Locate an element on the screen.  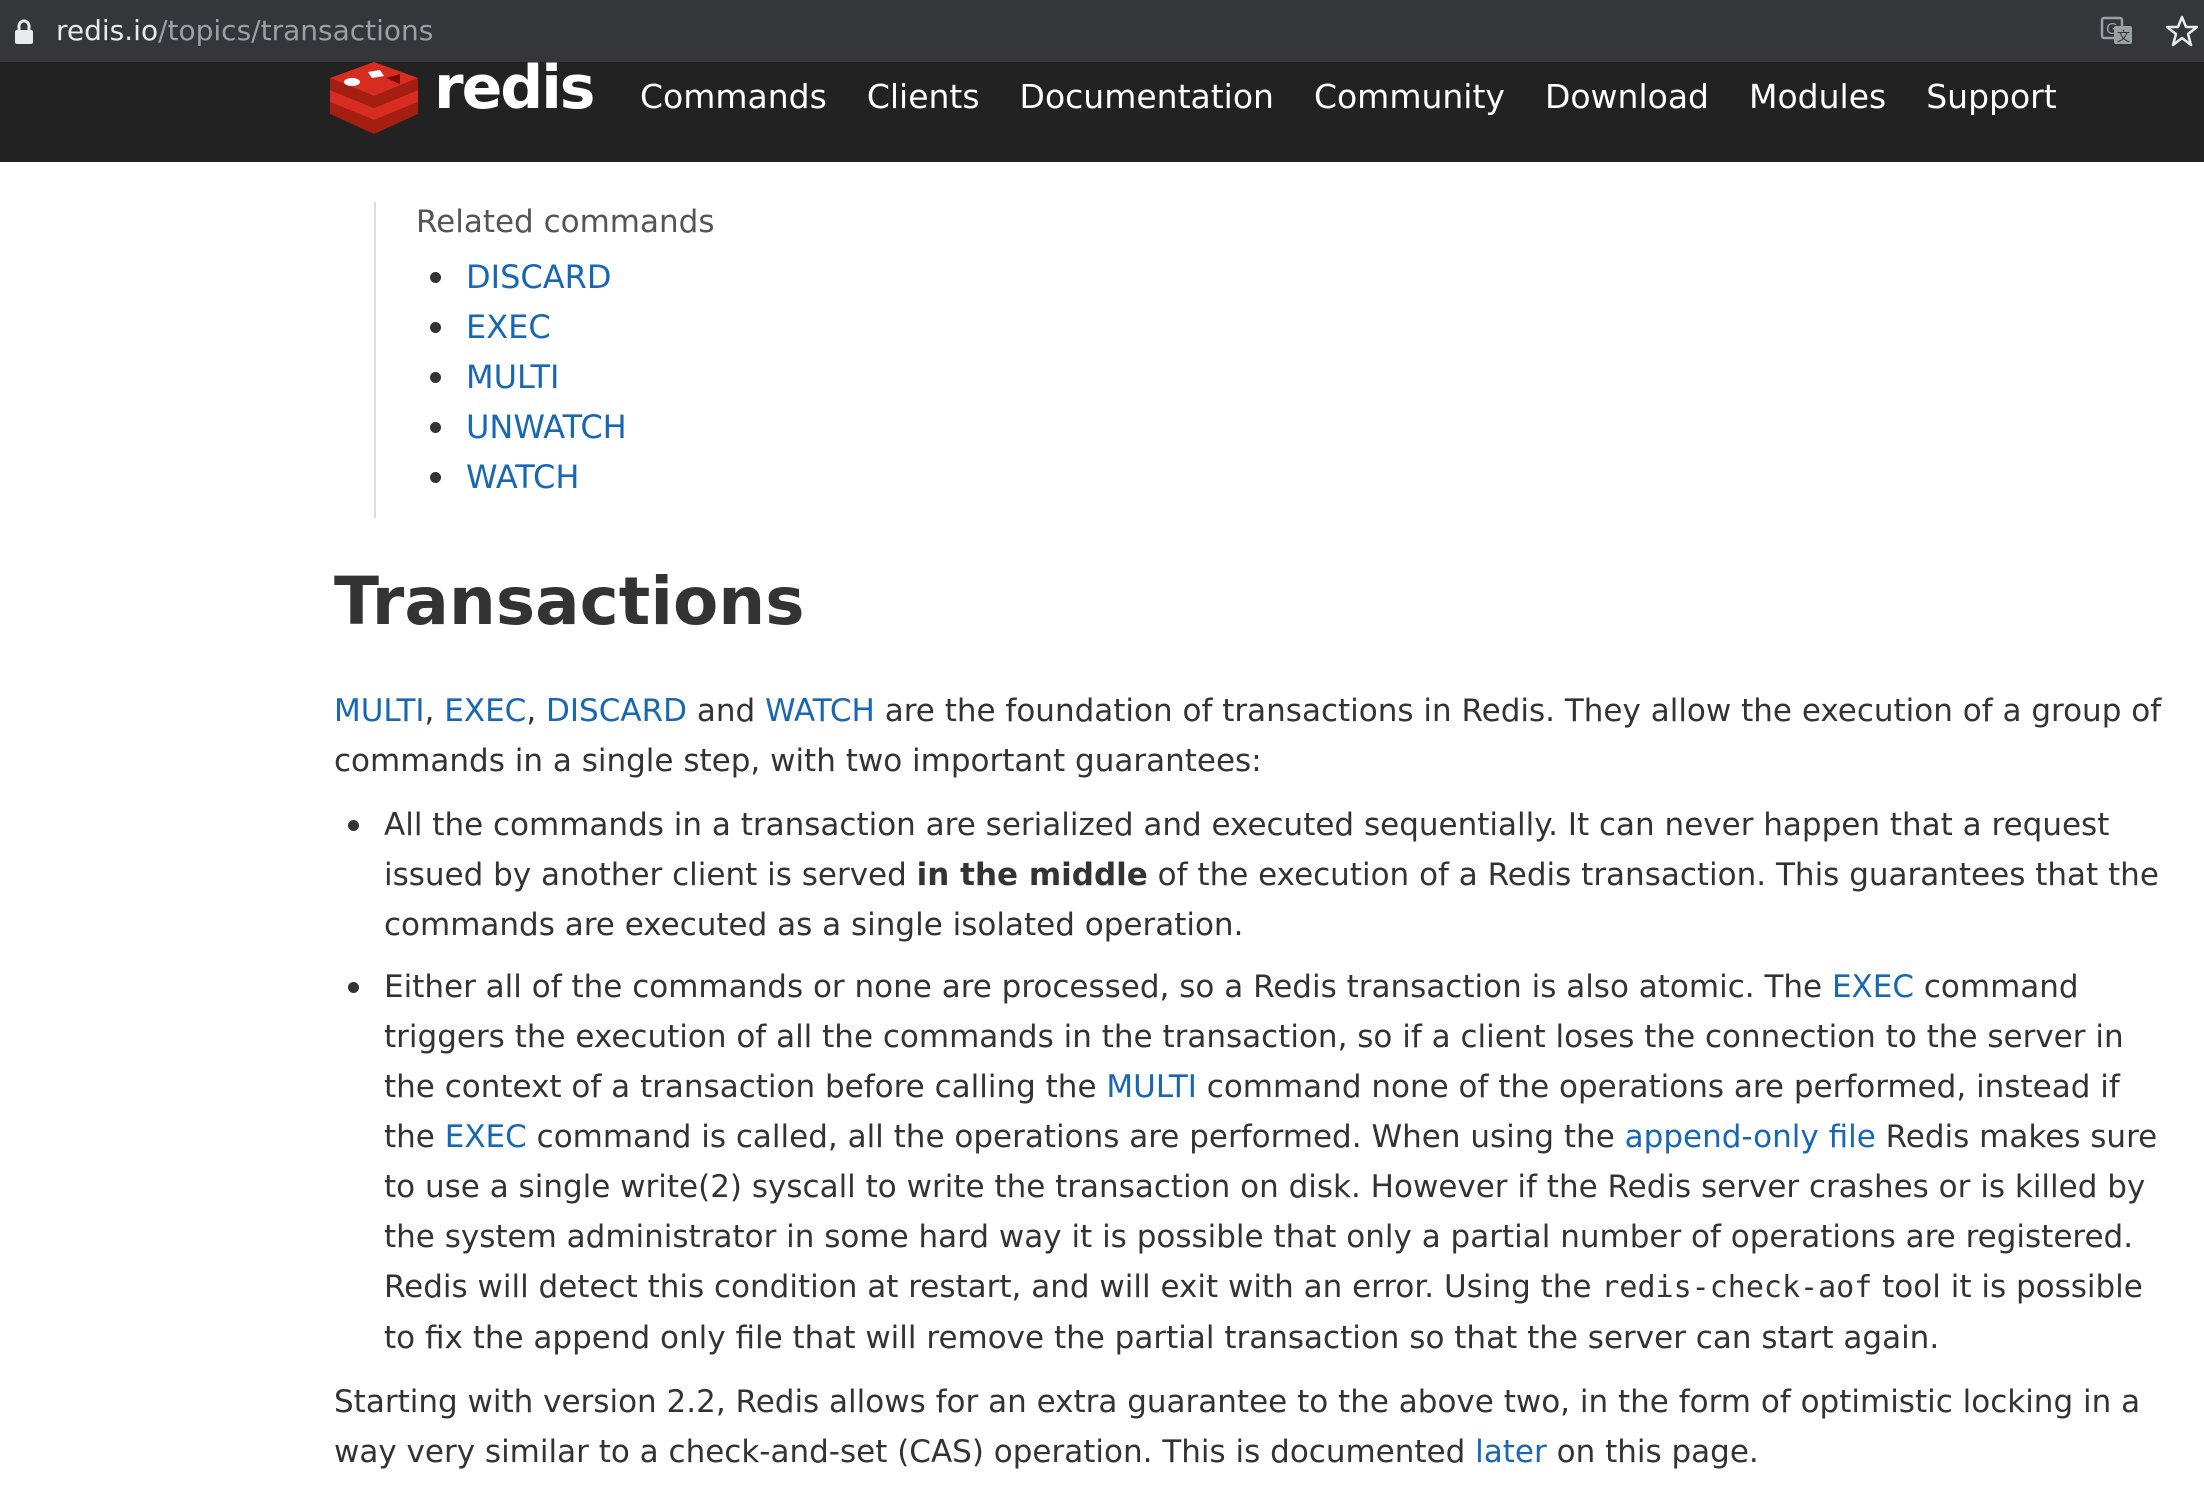
intro-link-multi: MULTI is located at coordinates (379, 711).